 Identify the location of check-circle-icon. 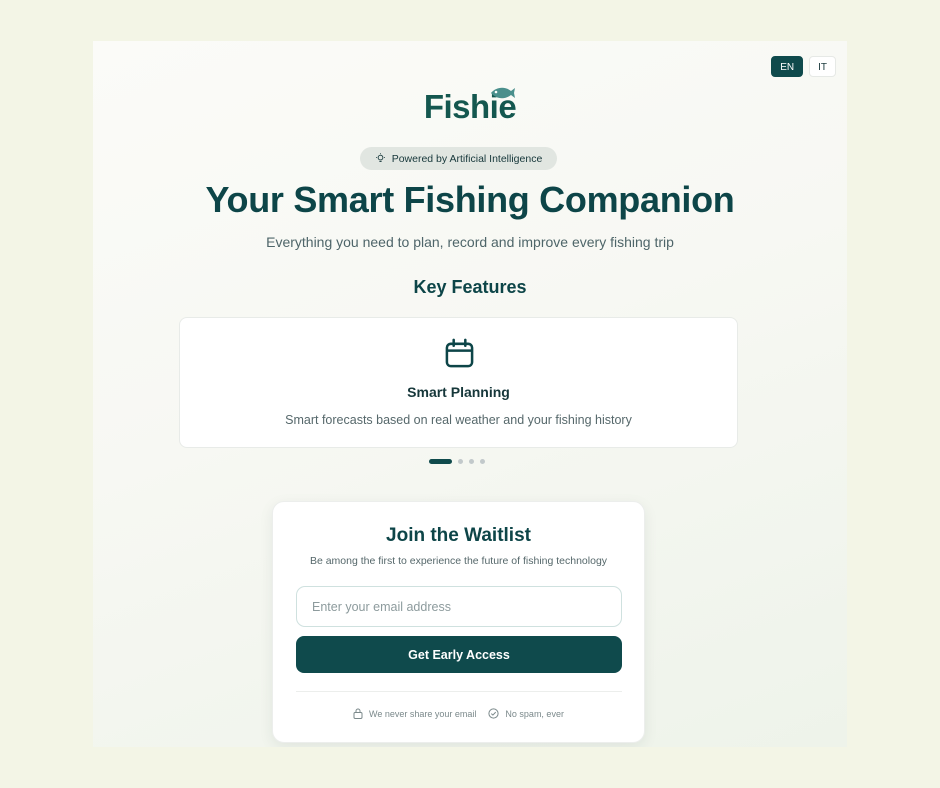
(494, 713).